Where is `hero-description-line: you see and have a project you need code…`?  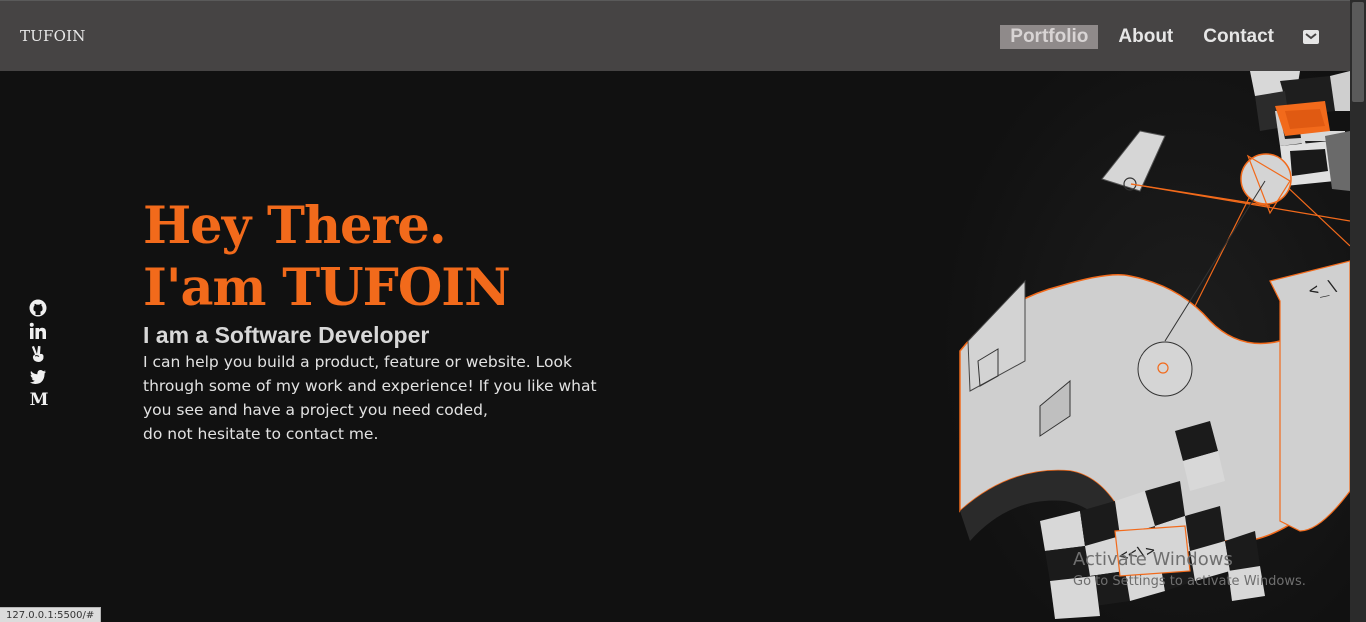 hero-description-line: you see and have a project you need code… is located at coordinates (315, 410).